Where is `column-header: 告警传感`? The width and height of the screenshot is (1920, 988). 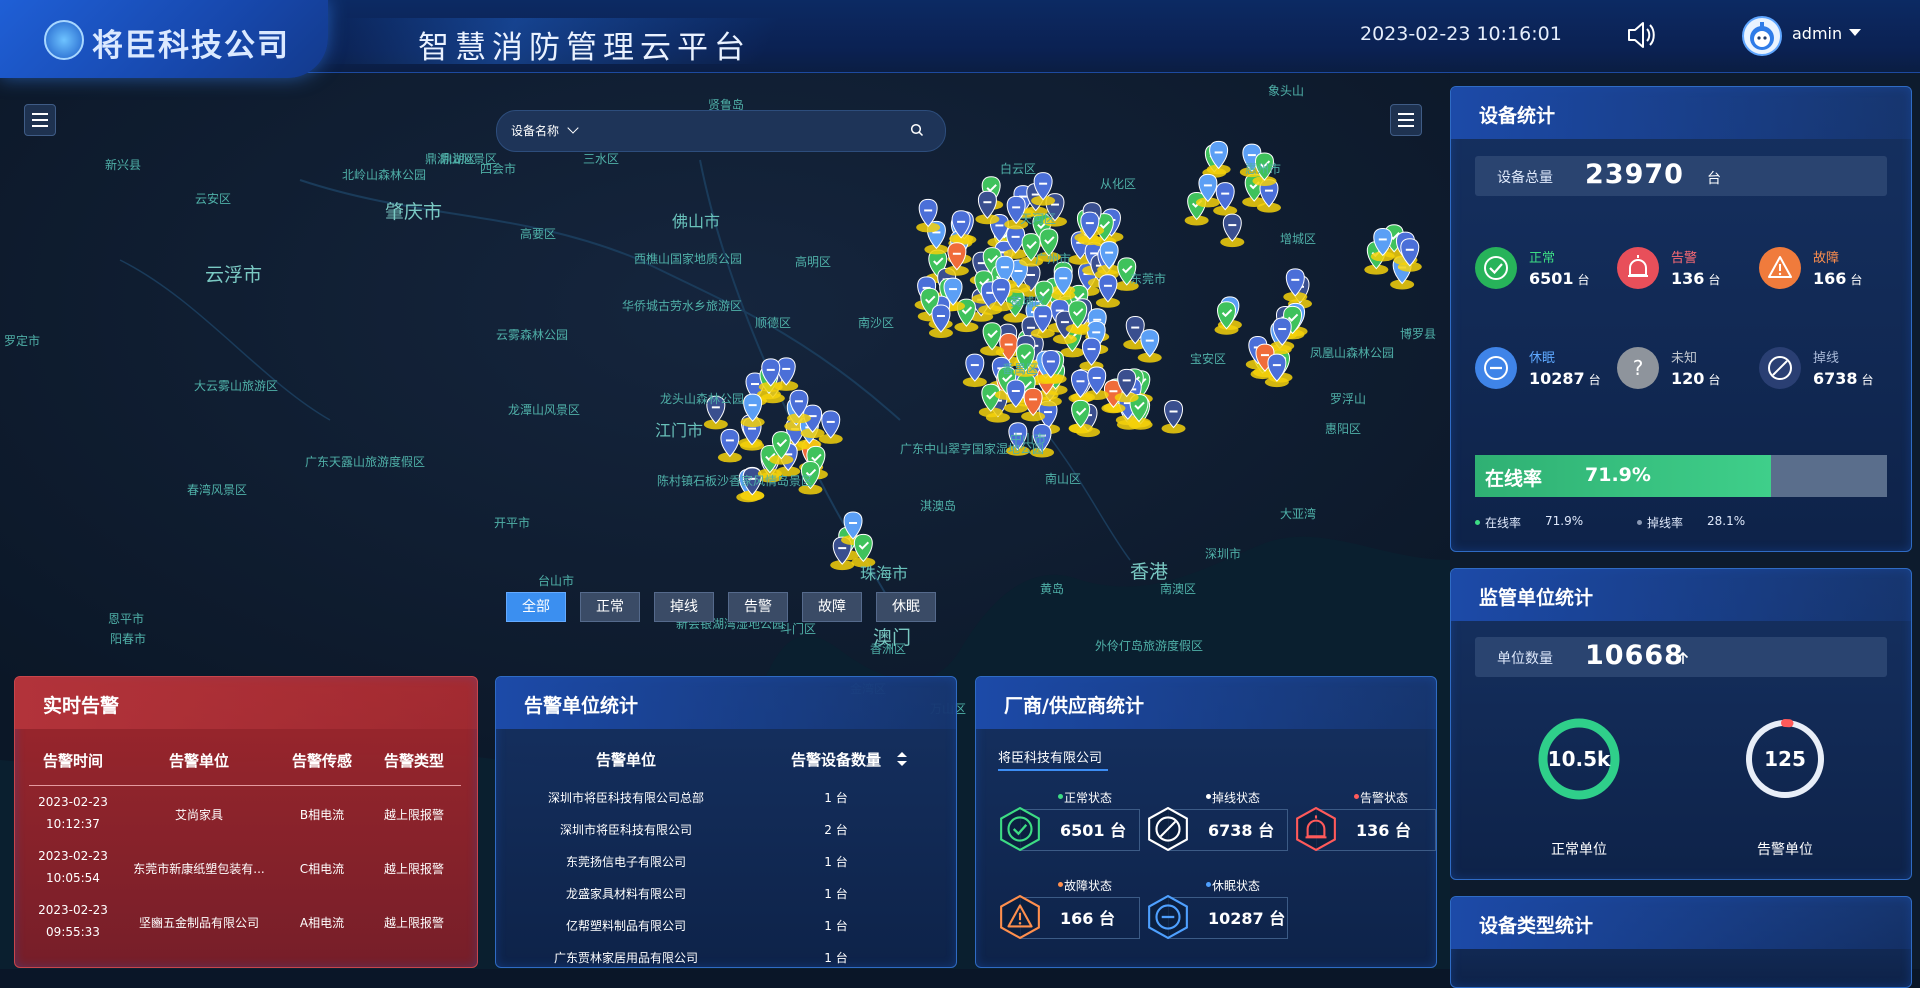 column-header: 告警传感 is located at coordinates (321, 761).